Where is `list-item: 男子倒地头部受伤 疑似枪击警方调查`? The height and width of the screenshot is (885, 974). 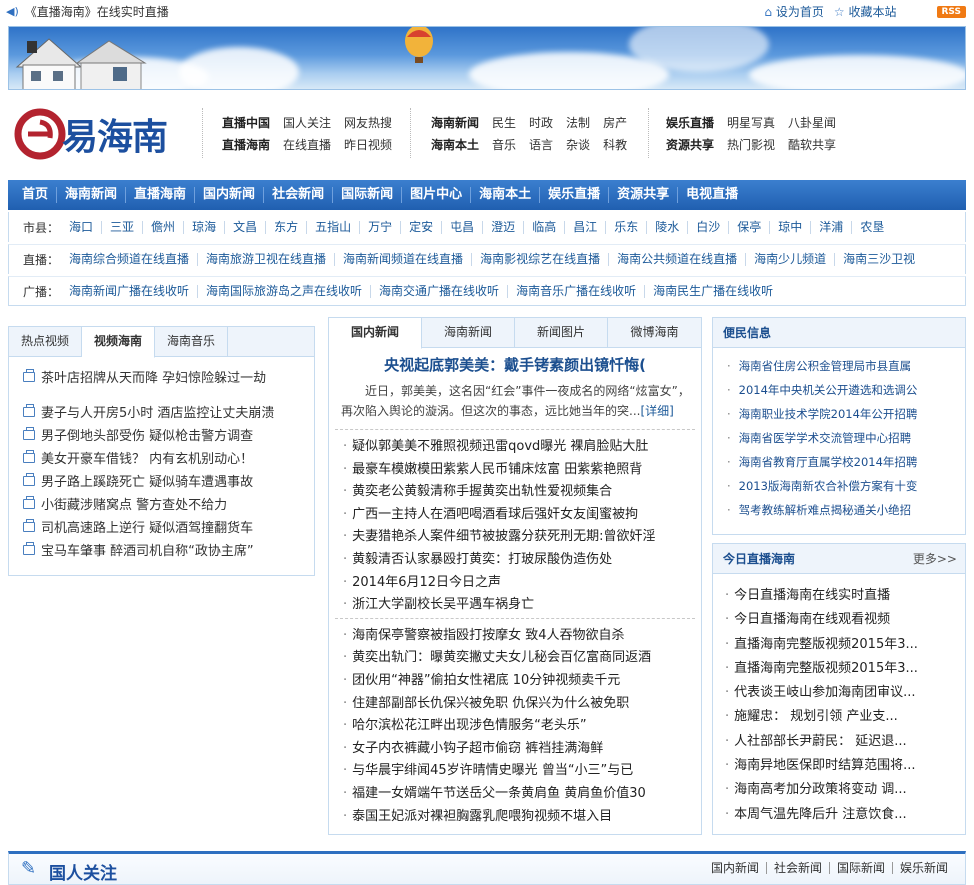
list-item: 男子倒地头部受伤 疑似枪击警方调查 is located at coordinates (168, 434).